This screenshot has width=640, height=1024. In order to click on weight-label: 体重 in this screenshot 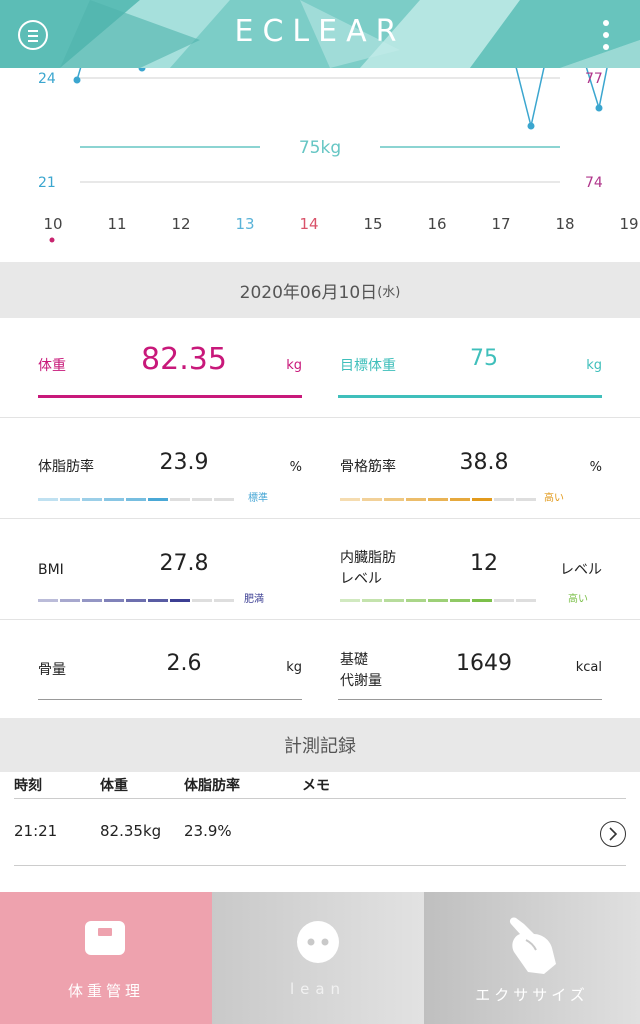, I will do `click(52, 366)`.